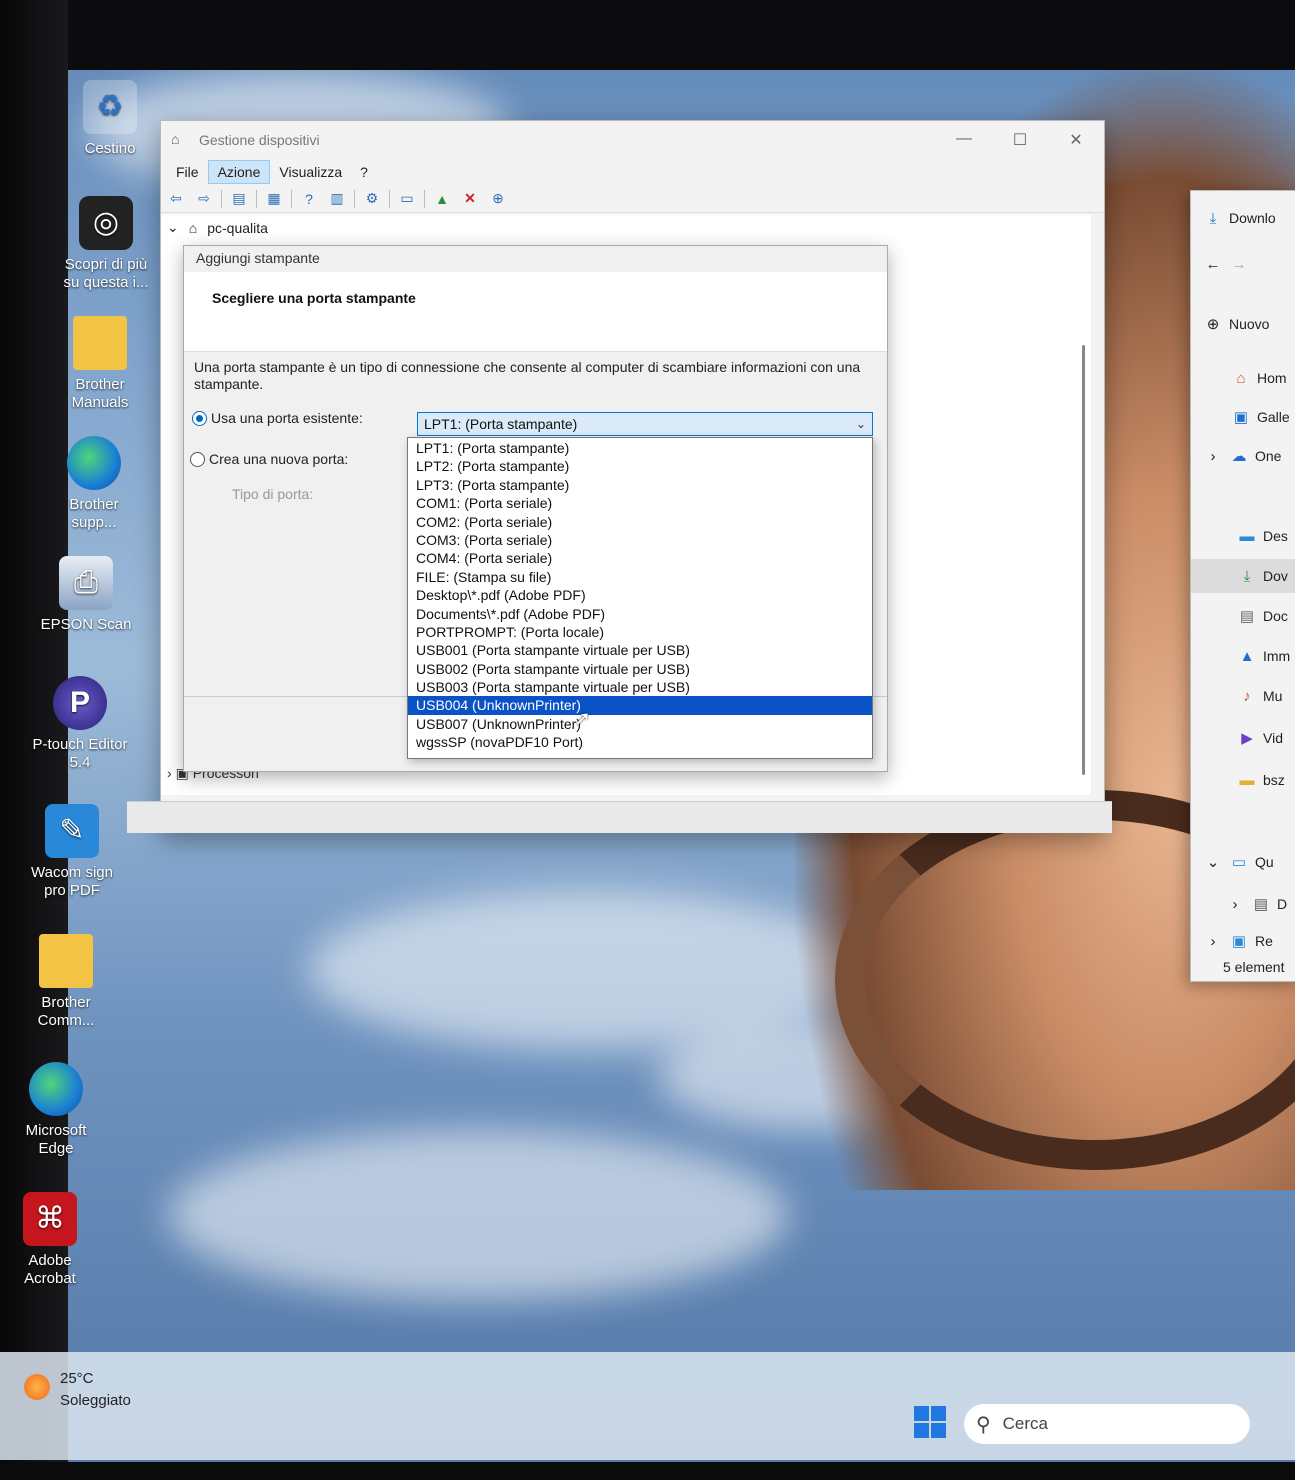 The width and height of the screenshot is (1295, 1480). What do you see at coordinates (930, 1422) in the screenshot?
I see `windows-start-icon` at bounding box center [930, 1422].